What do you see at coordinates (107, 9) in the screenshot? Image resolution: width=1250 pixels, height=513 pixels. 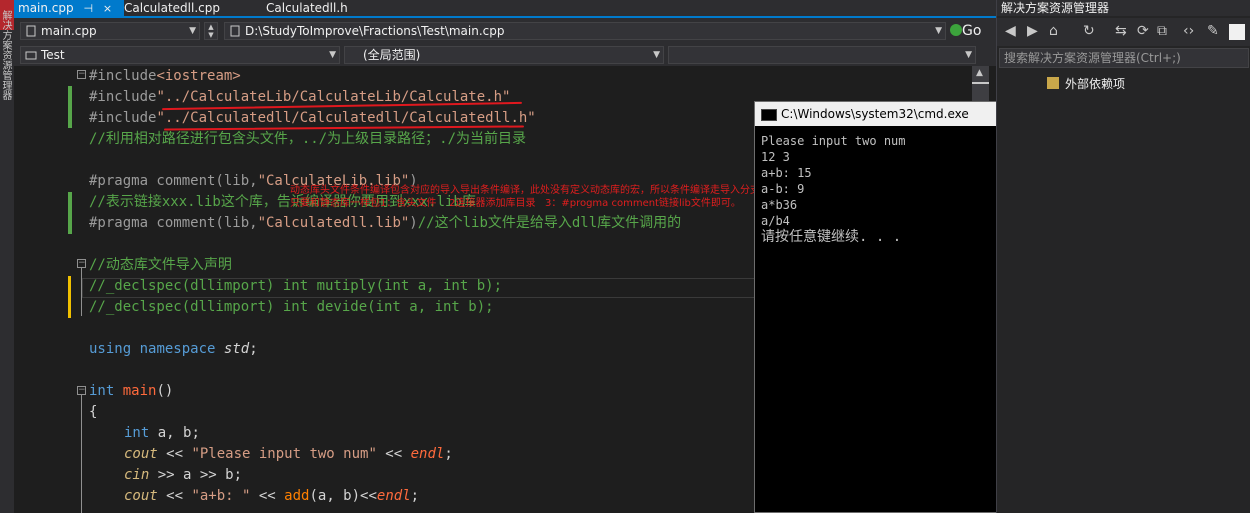 I see `close-icon: ×` at bounding box center [107, 9].